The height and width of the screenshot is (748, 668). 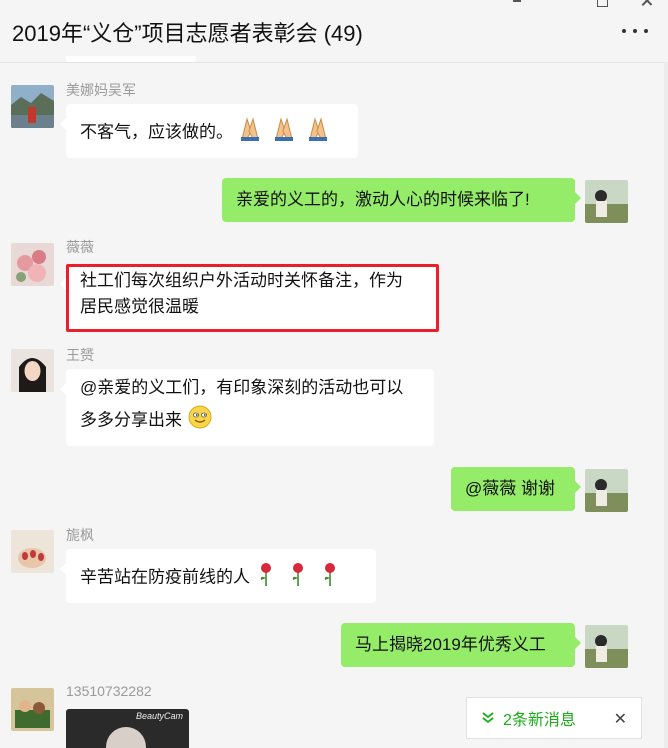 I want to click on message-bubble-self: 马上揭晓2019年优秀义工, so click(x=461, y=645).